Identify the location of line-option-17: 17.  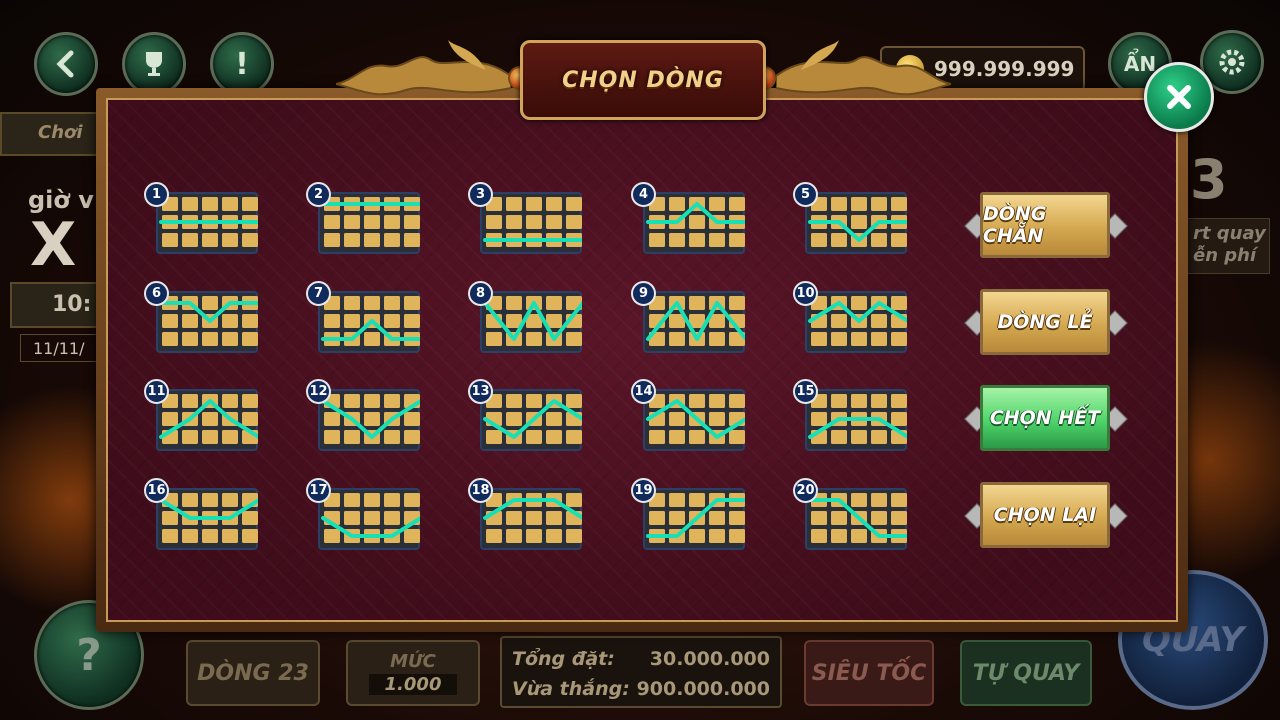
(363, 514).